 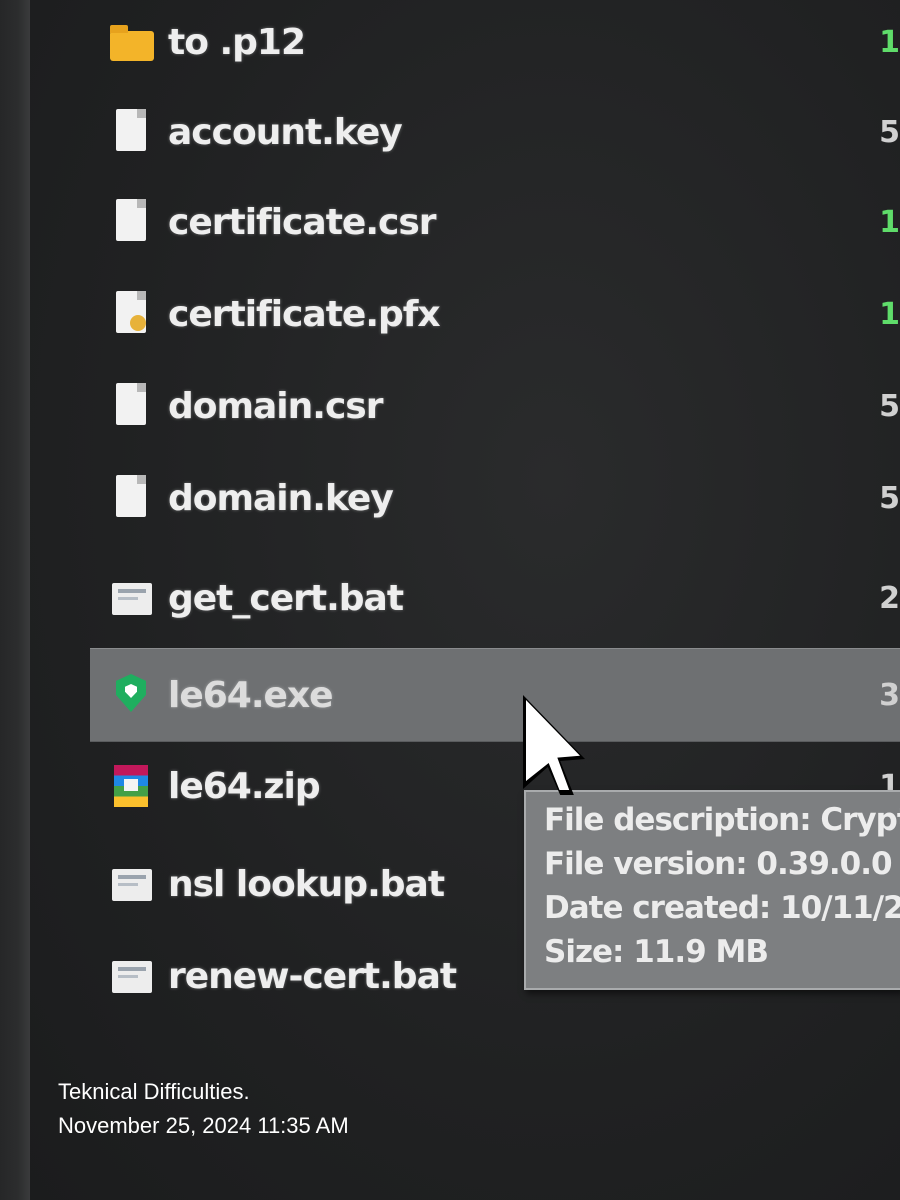 I want to click on folder-icon, so click(x=131, y=42).